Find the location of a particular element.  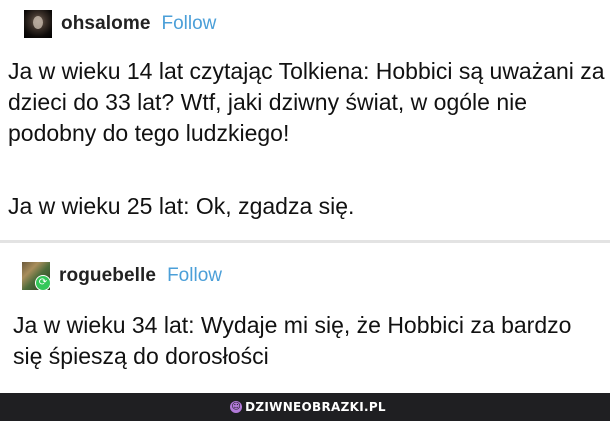

avatar-roguebelle: ⟳ is located at coordinates (36, 276).